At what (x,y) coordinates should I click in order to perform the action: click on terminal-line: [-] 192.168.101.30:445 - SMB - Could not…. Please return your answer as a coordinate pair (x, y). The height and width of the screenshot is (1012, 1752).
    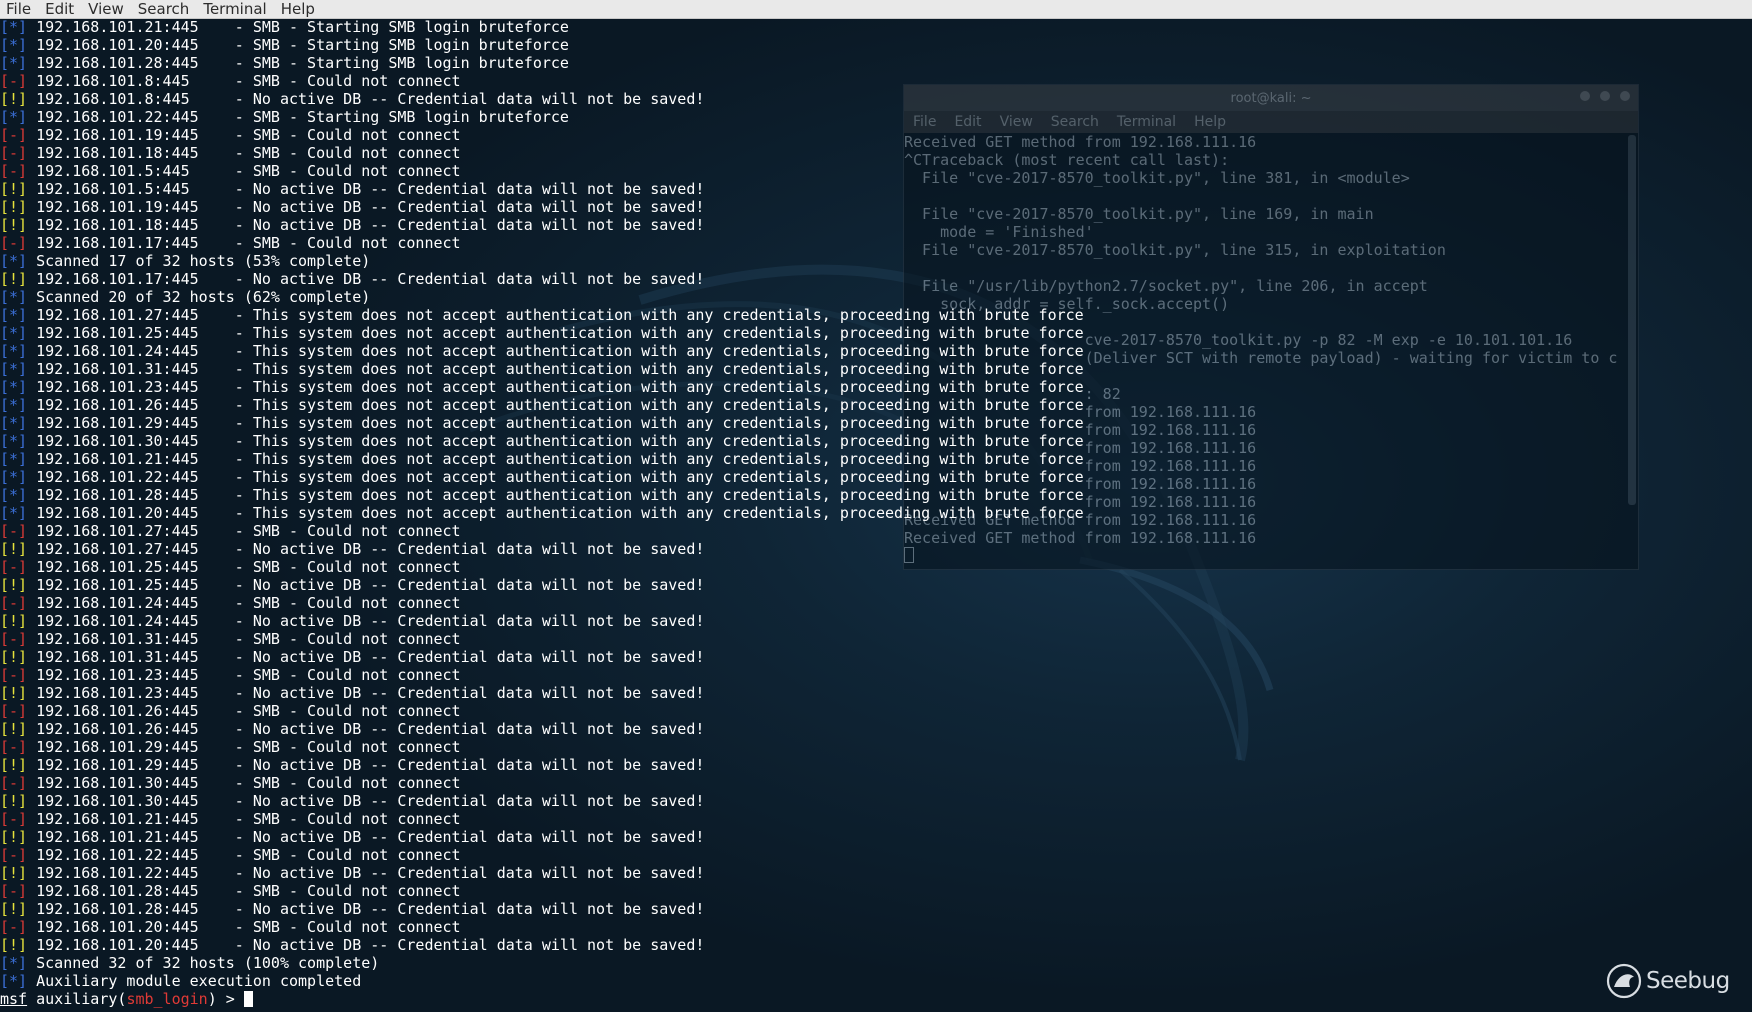
    Looking at the image, I should click on (876, 783).